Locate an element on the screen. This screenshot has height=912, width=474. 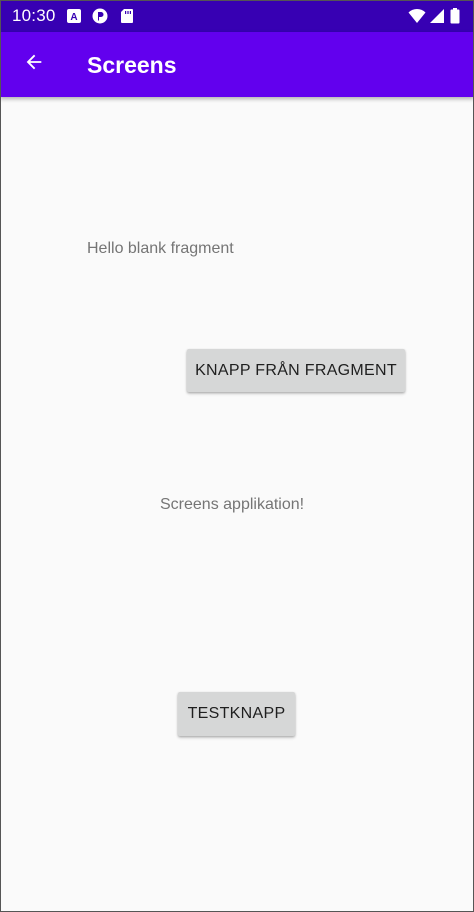
page-title: Screens is located at coordinates (132, 65).